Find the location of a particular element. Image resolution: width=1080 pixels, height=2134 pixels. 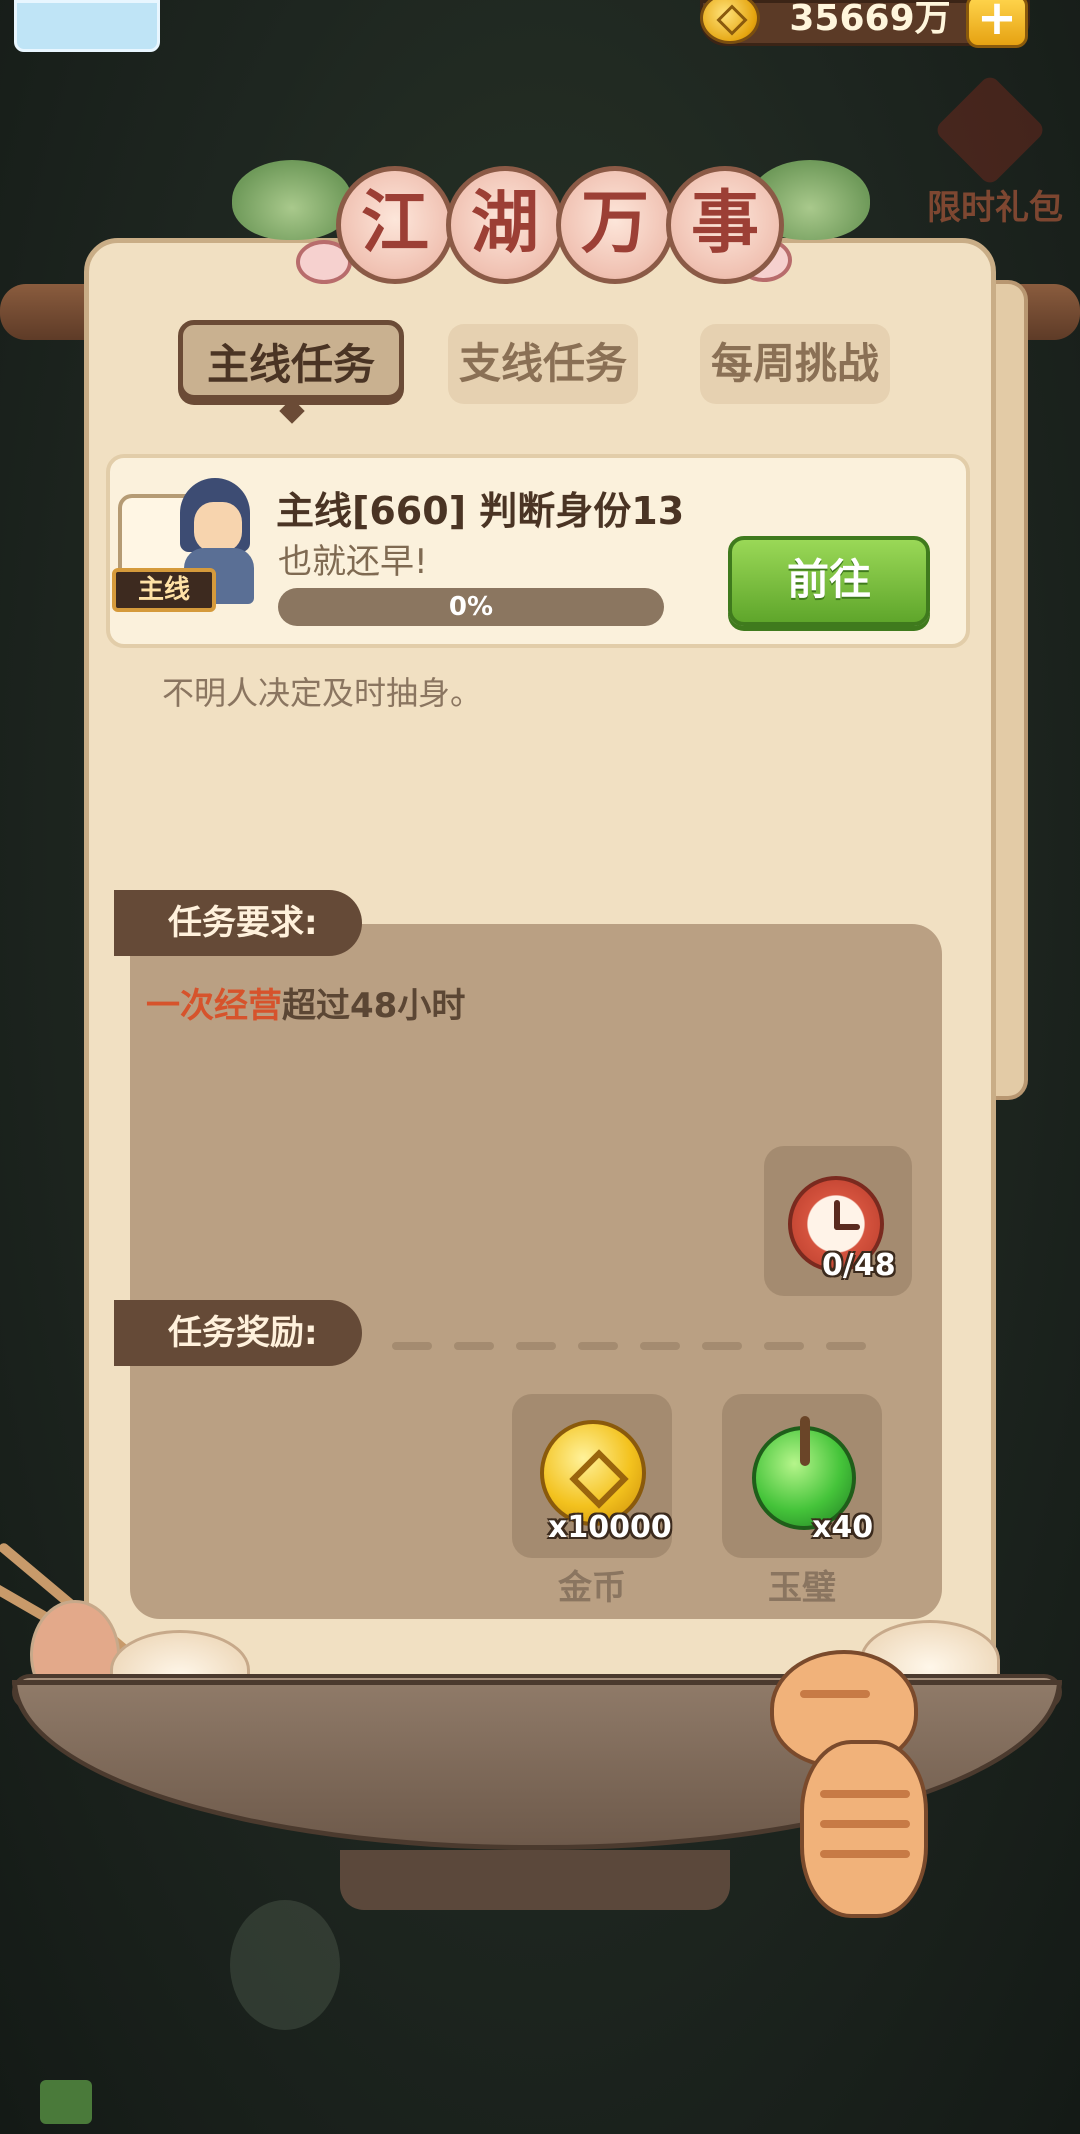

background-npc is located at coordinates (285, 1965).